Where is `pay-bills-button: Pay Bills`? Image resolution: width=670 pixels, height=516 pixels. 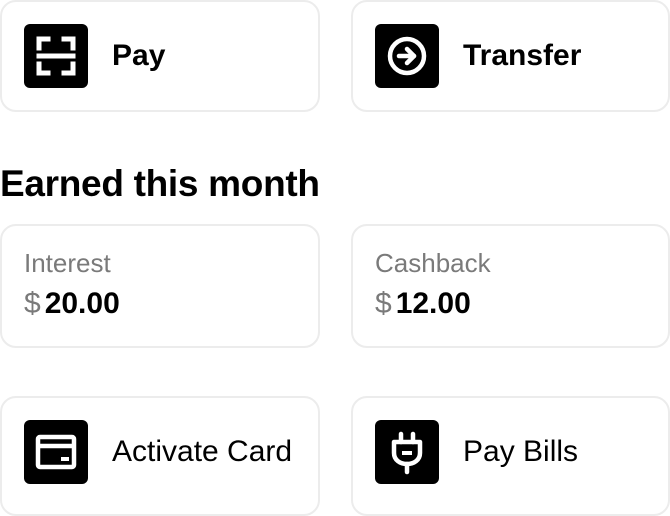 pay-bills-button: Pay Bills is located at coordinates (510, 456).